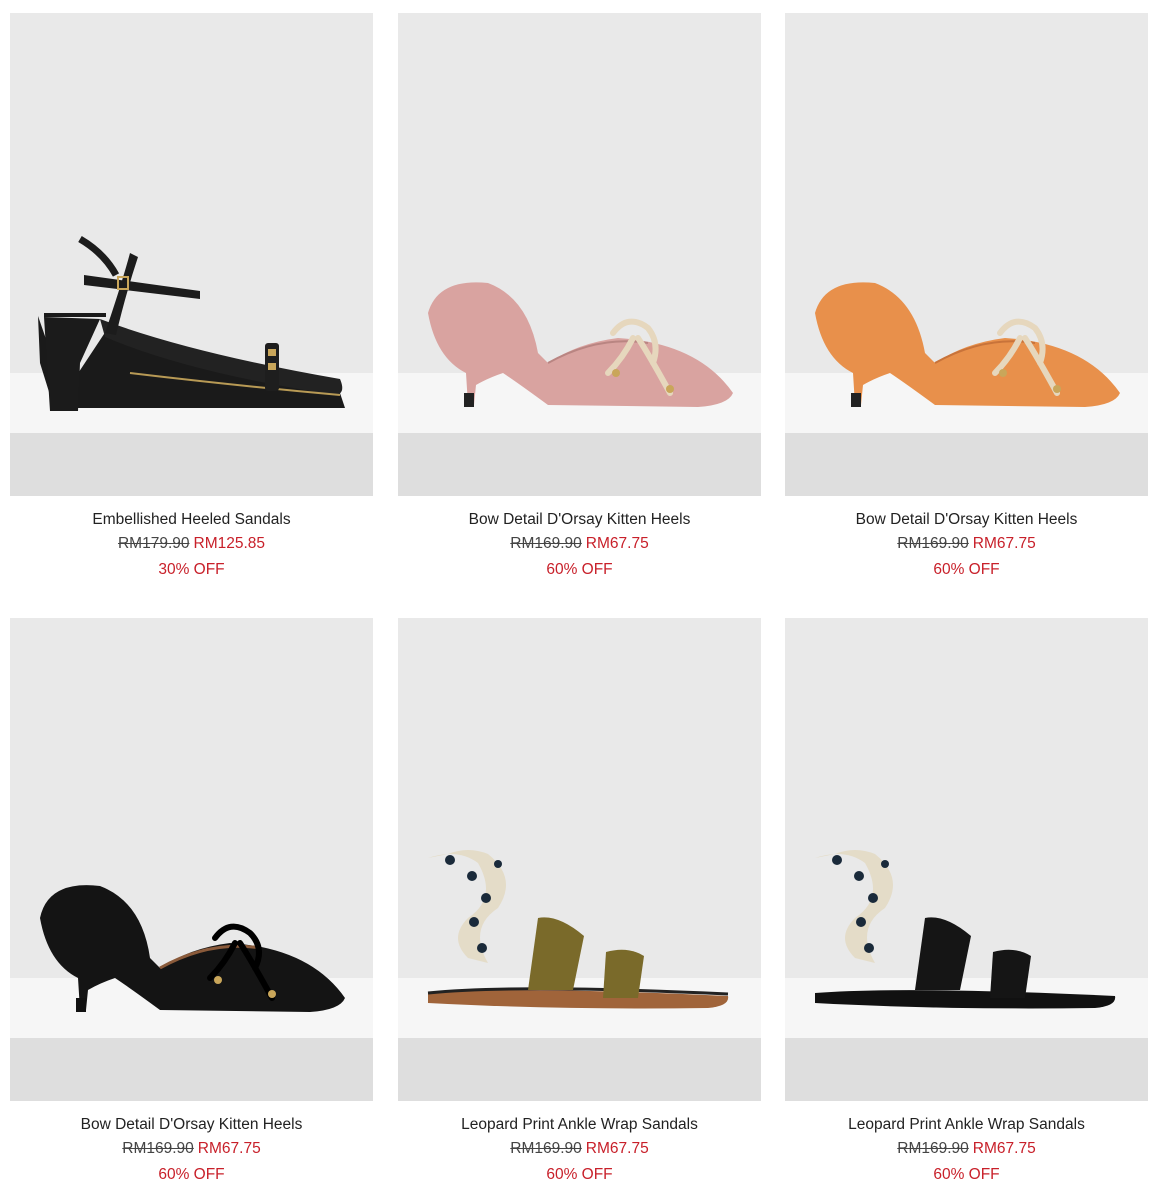 Image resolution: width=1157 pixels, height=1191 pixels. I want to click on price-row: RM179.90 RM125.85, so click(191, 544).